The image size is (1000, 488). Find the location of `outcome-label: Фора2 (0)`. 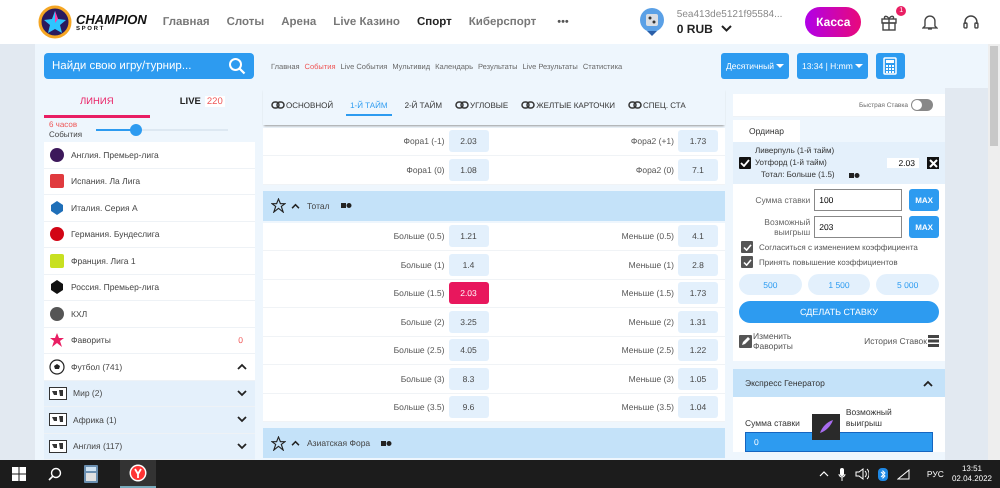

outcome-label: Фора2 (0) is located at coordinates (654, 169).